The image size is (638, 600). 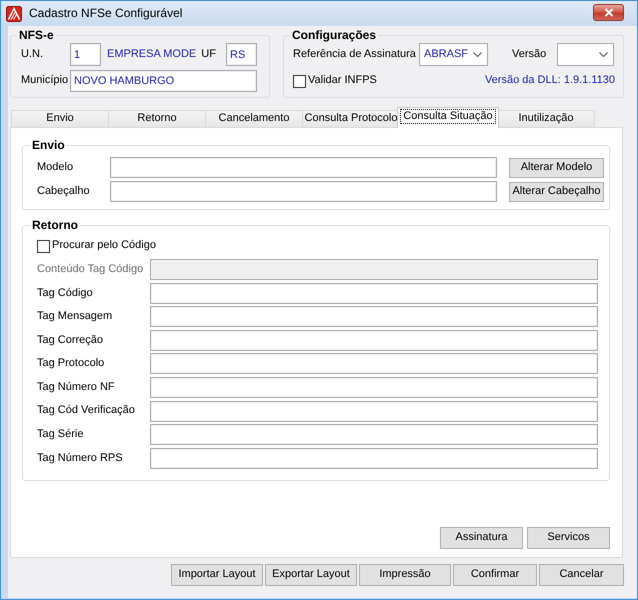 What do you see at coordinates (217, 575) in the screenshot?
I see `action-button: Importar Layout` at bounding box center [217, 575].